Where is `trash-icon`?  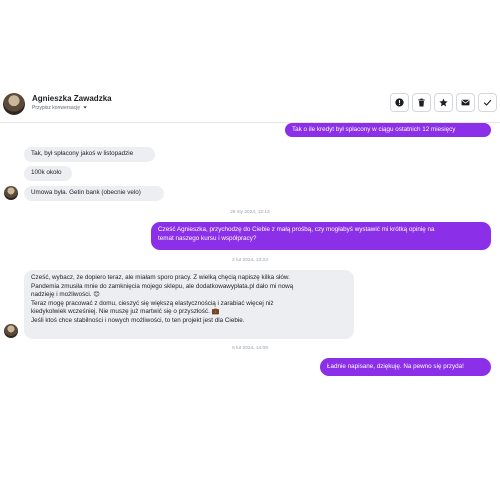
trash-icon is located at coordinates (421, 102).